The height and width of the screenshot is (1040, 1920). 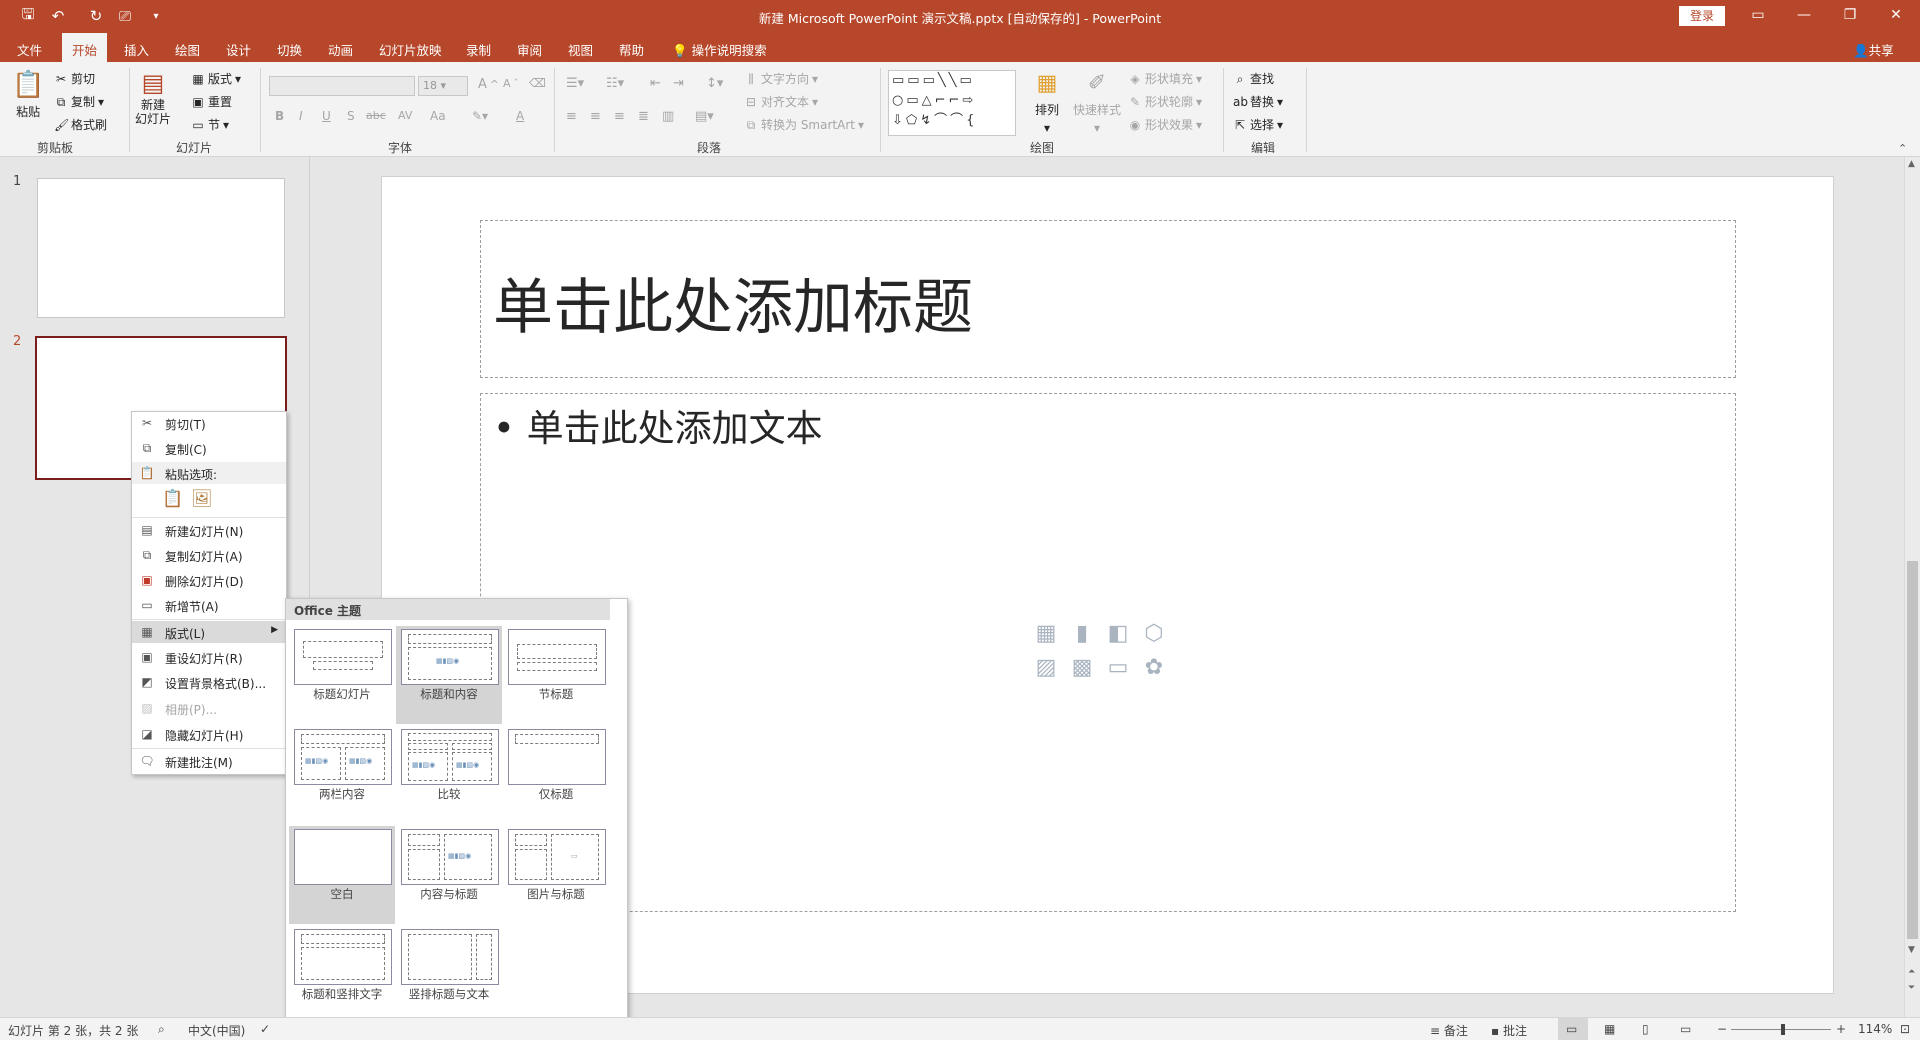 What do you see at coordinates (342, 875) in the screenshot?
I see `layout-blank: 空白` at bounding box center [342, 875].